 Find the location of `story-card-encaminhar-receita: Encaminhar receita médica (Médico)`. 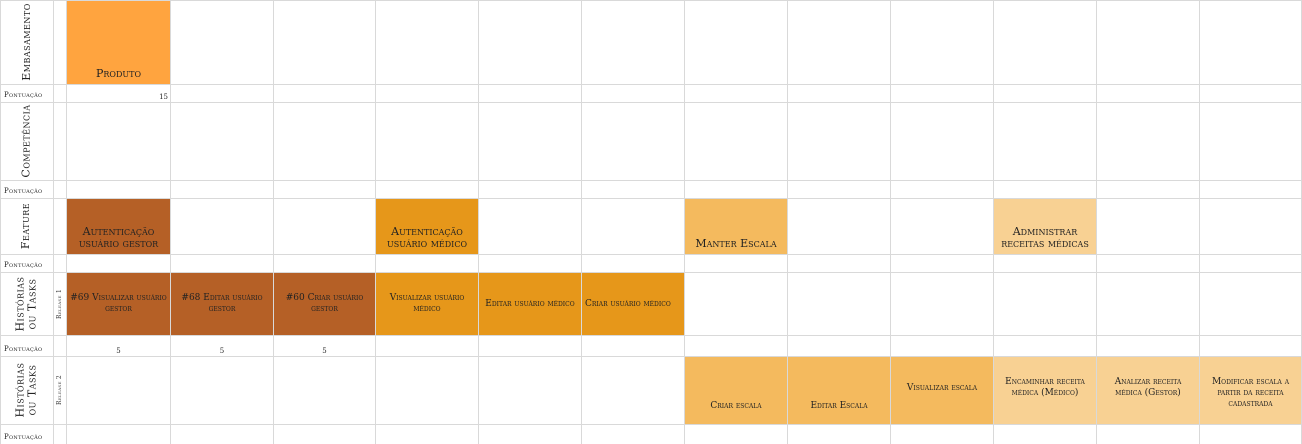

story-card-encaminhar-receita: Encaminhar receita médica (Médico) is located at coordinates (1045, 390).